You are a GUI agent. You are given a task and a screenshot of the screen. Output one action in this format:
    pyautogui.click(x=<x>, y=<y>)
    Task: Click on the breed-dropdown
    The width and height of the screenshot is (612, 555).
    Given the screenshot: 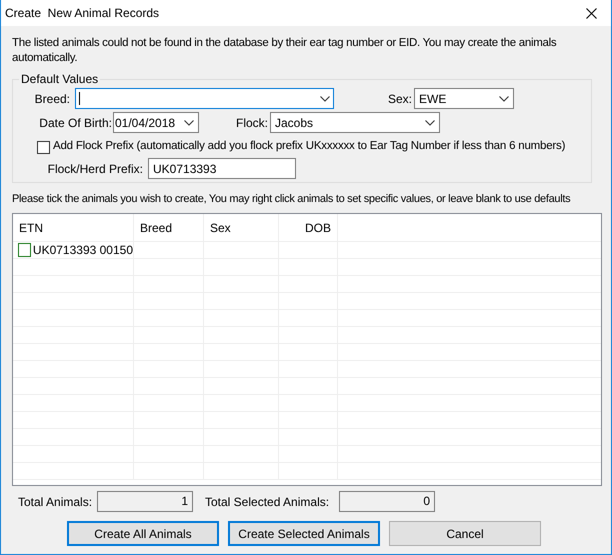 What is the action you would take?
    pyautogui.click(x=204, y=98)
    